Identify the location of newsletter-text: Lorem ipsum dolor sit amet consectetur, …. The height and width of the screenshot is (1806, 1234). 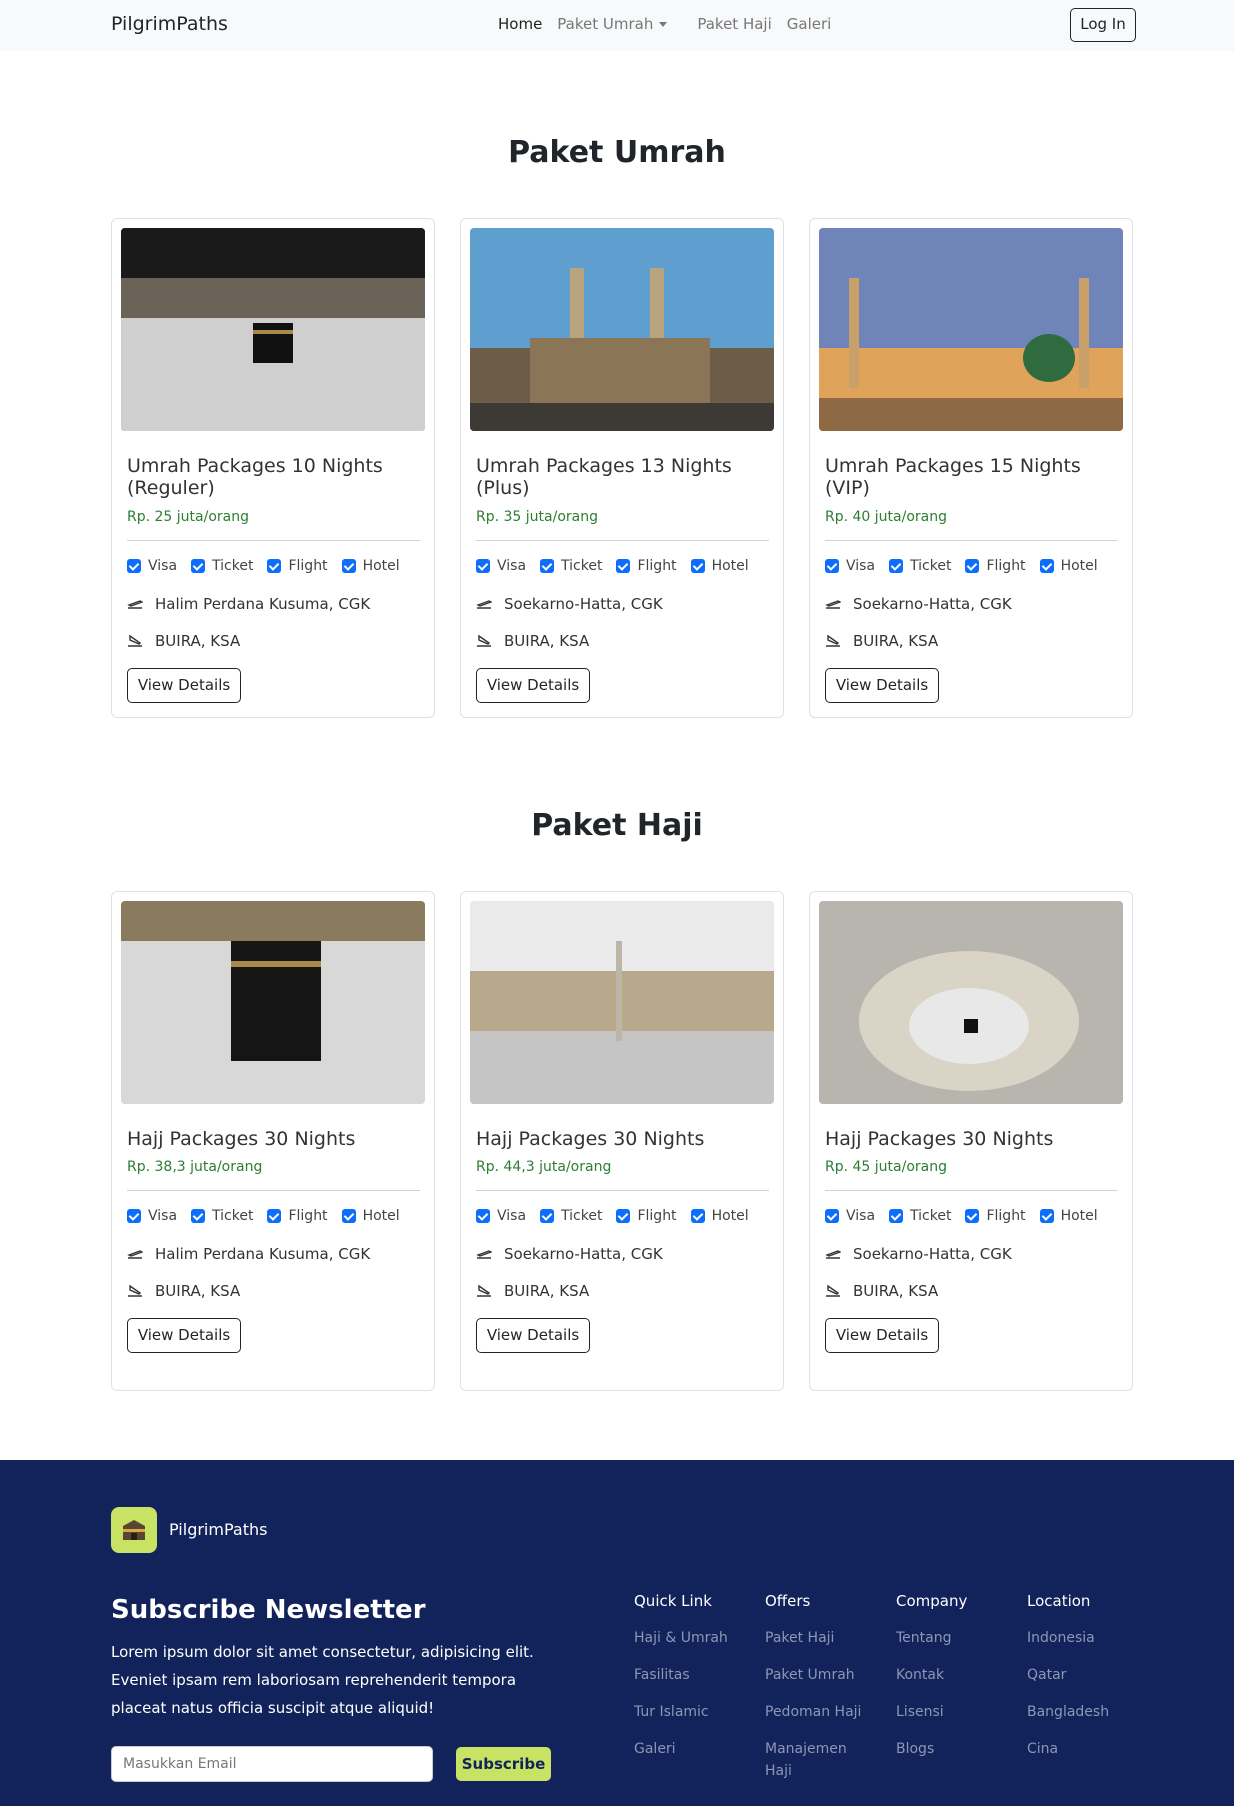
(322, 1680).